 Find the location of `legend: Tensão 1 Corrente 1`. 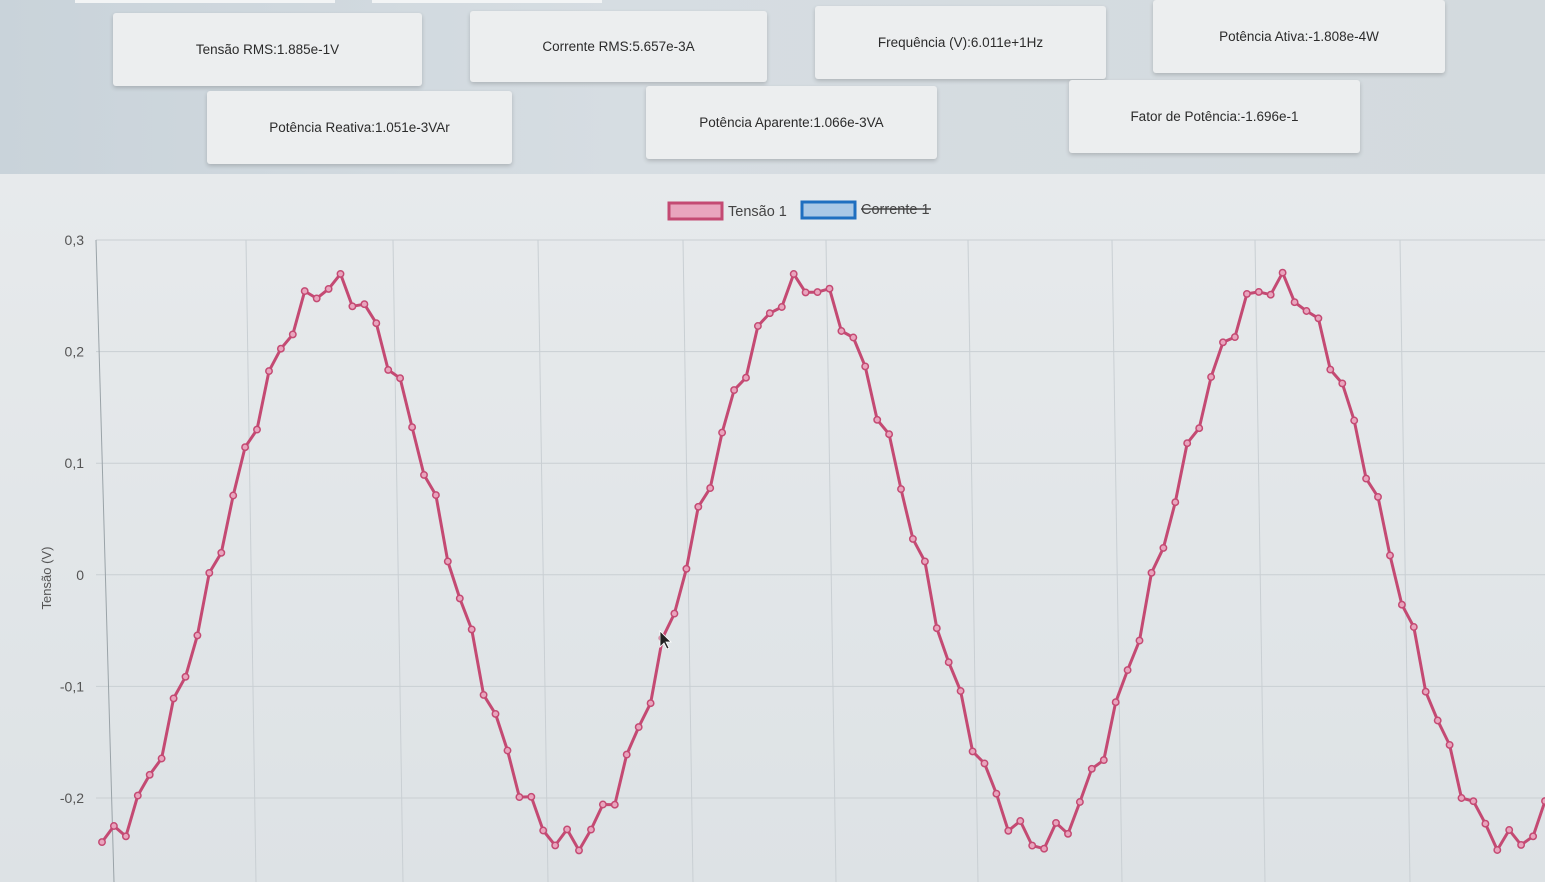

legend: Tensão 1 Corrente 1 is located at coordinates (799, 210).